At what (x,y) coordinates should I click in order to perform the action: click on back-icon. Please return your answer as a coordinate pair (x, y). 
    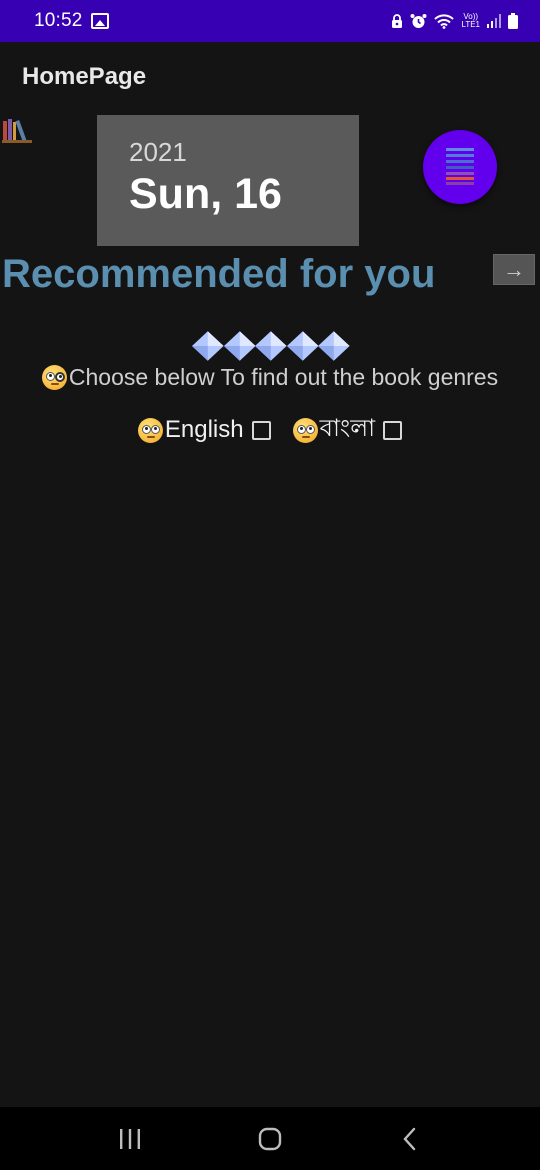
    Looking at the image, I should click on (409, 1138).